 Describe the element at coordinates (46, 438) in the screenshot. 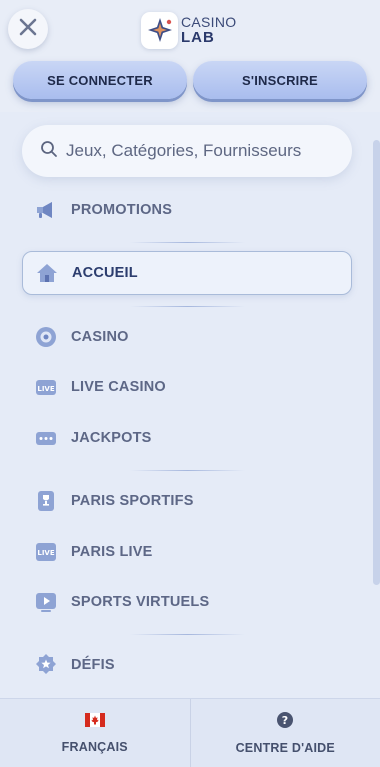

I see `jackpot-icon` at that location.